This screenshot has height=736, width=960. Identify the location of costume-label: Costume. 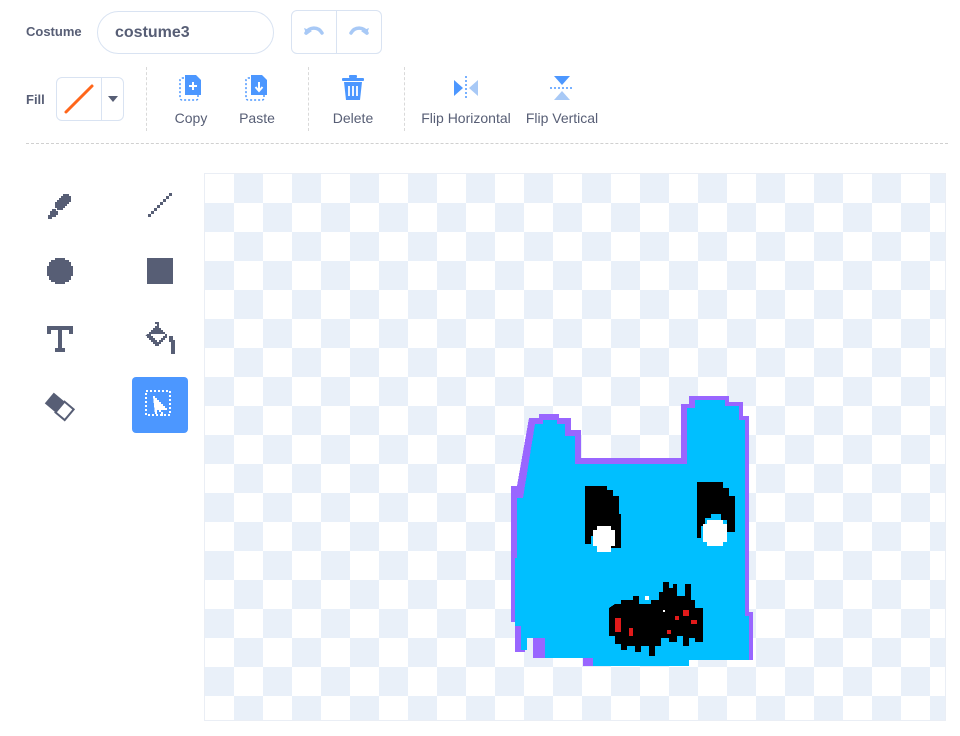
(54, 31).